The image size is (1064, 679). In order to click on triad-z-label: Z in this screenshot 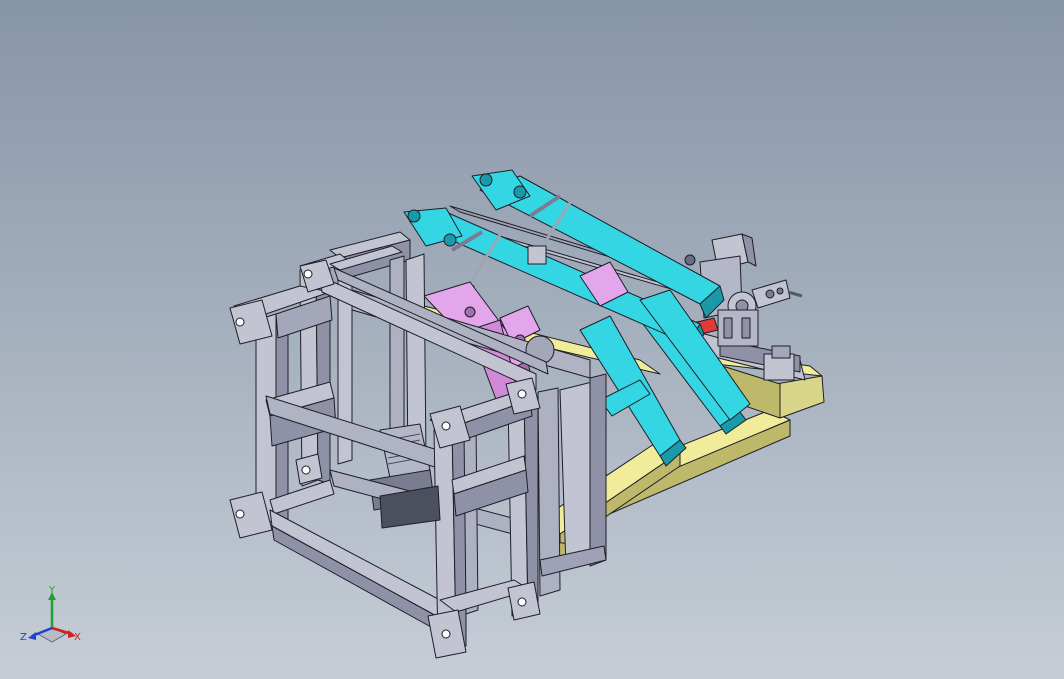, I will do `click(23, 637)`.